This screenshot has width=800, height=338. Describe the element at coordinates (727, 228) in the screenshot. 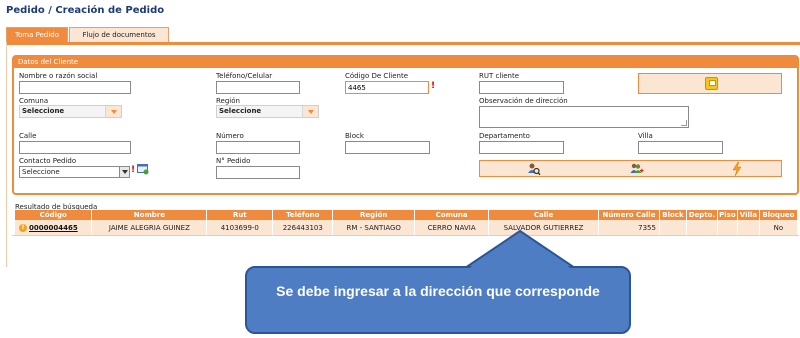

I see `piso-cell` at that location.